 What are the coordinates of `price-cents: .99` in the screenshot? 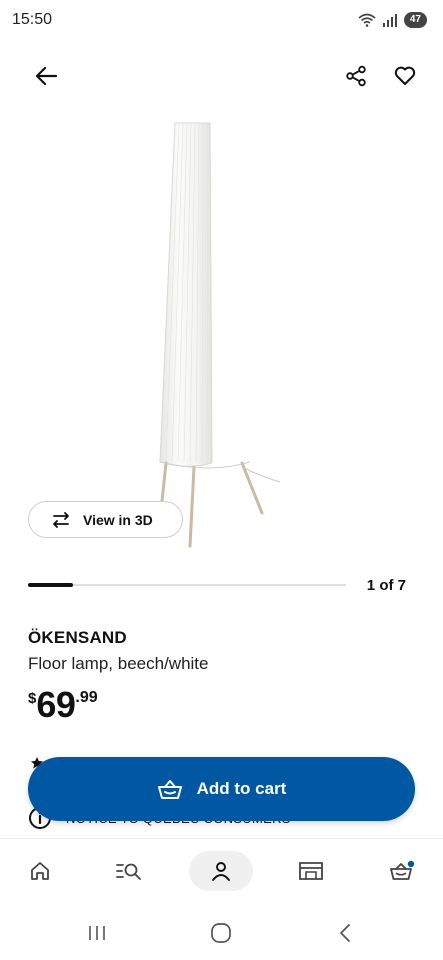 It's located at (86, 697).